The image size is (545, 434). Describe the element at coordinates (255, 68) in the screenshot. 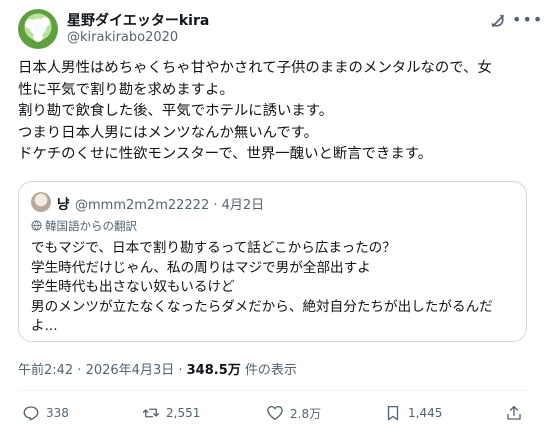

I see `post-text-line: 日本人男性はめちゃくちゃ甘やかされて子供のままのメンタルなので、女` at that location.